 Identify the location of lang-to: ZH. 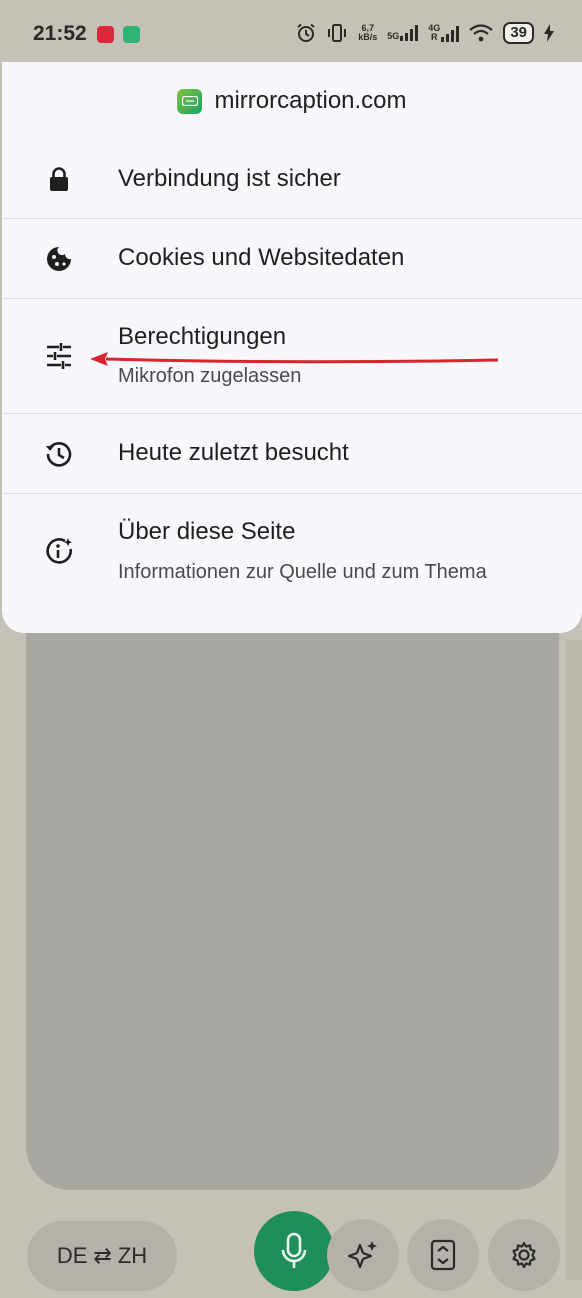
(132, 1255).